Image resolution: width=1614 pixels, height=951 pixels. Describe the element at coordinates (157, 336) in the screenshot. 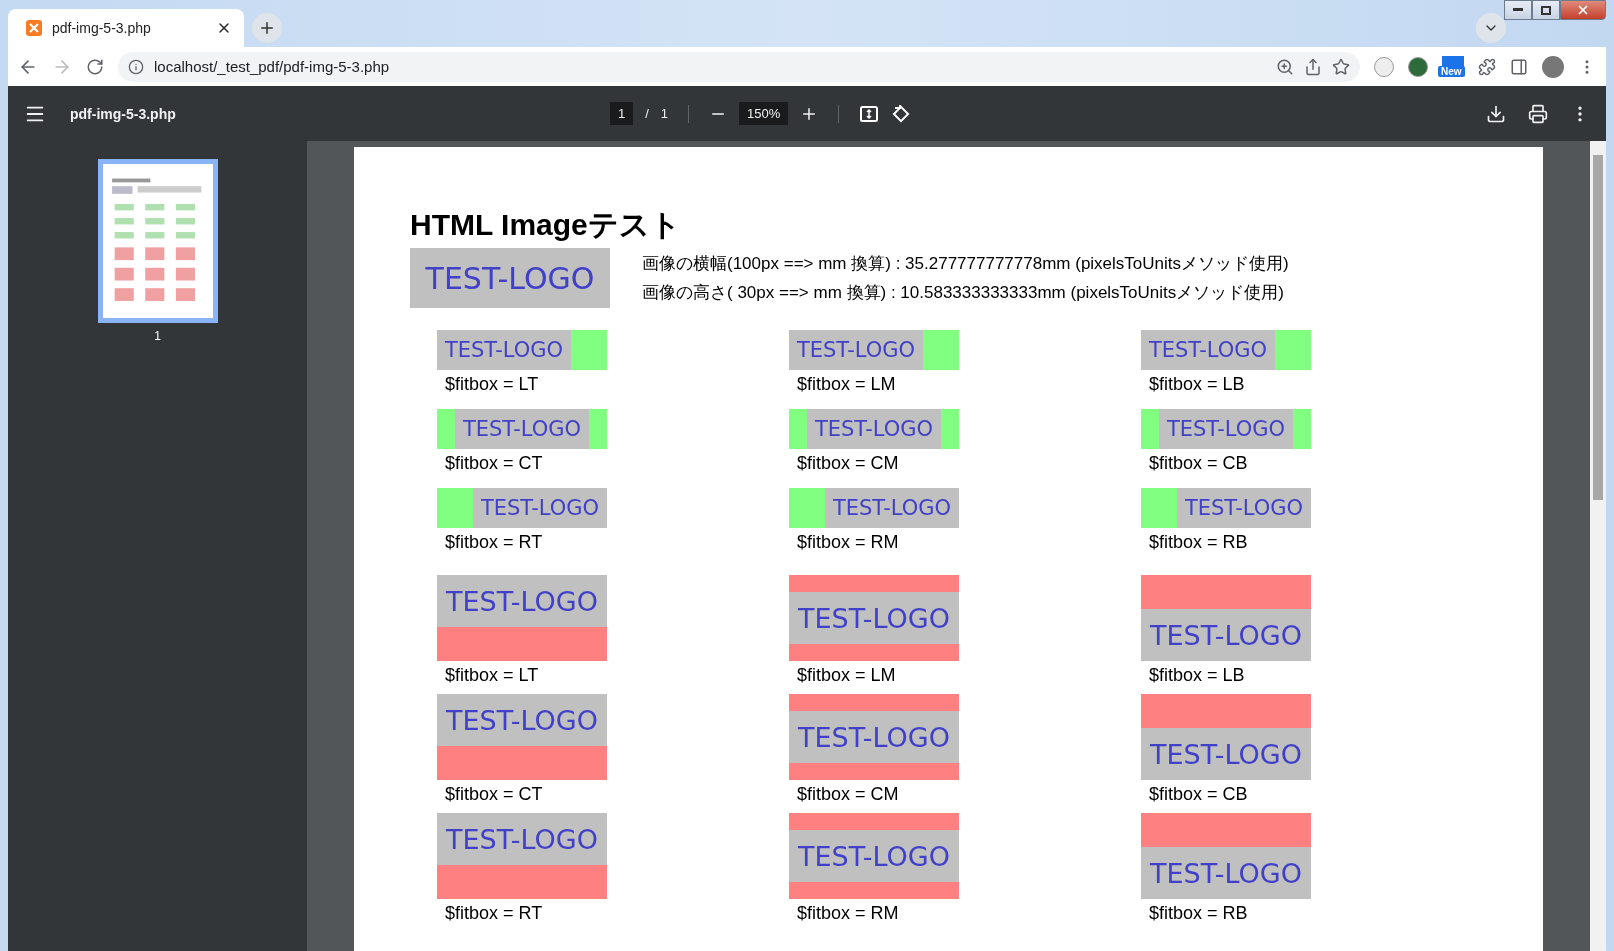

I see `thumbnail-label: 1` at that location.